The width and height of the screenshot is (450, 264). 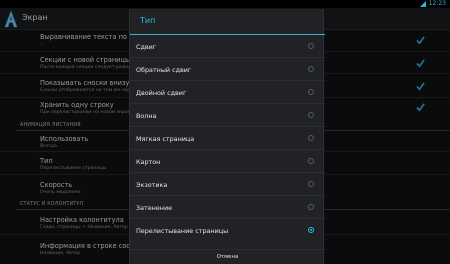 What do you see at coordinates (437, 3) in the screenshot?
I see `status-time: 12:23` at bounding box center [437, 3].